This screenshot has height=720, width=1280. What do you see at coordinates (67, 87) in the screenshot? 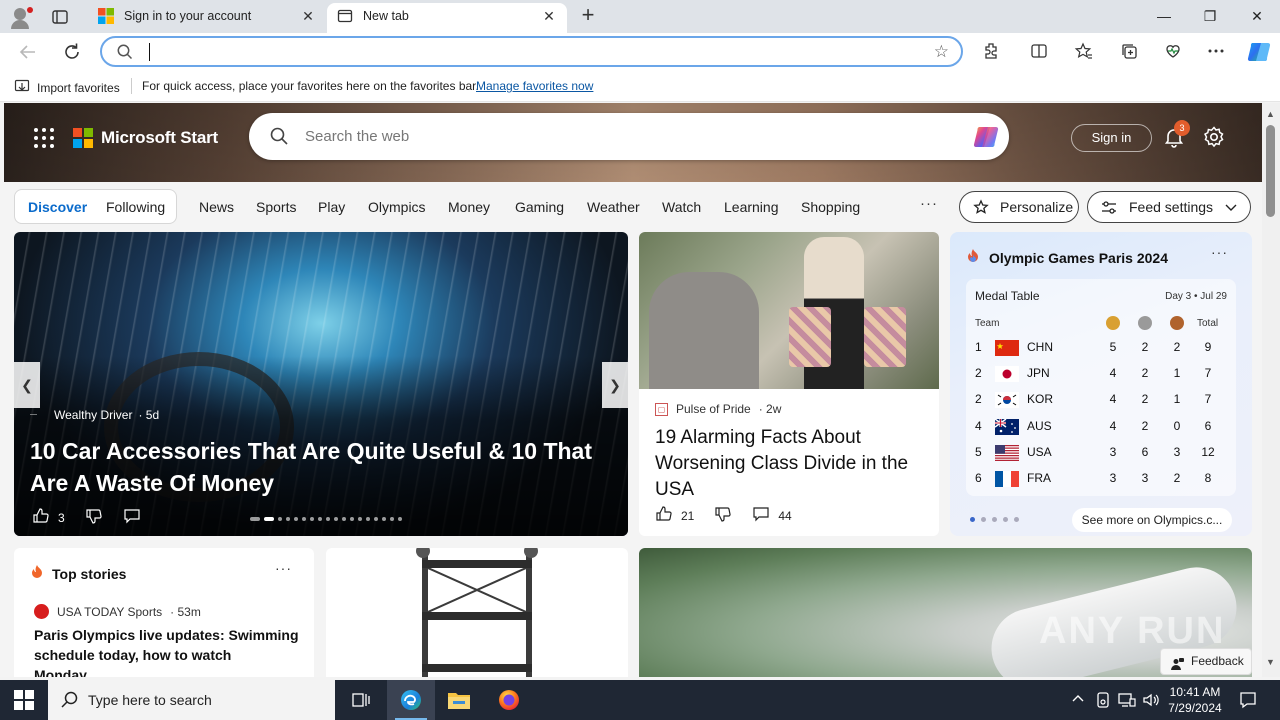
I see `import-favorites-button: Import favorites` at bounding box center [67, 87].